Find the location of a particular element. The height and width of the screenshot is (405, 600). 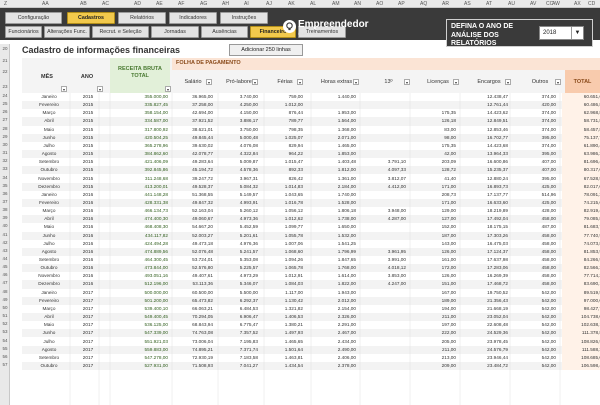

table-cell: 1.497,93 is located at coordinates (284, 333).